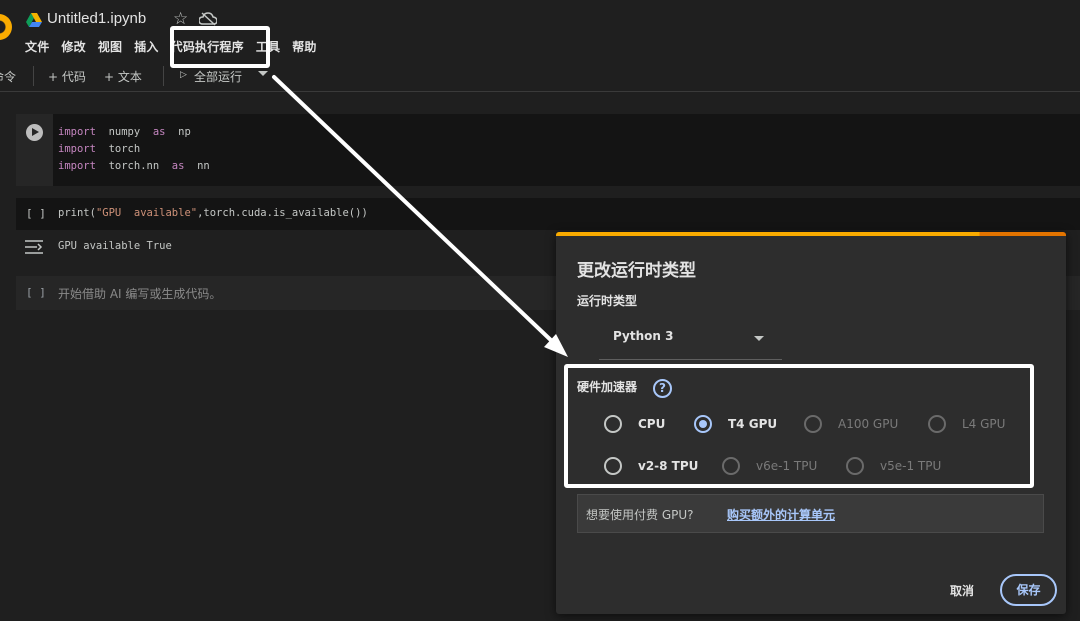  I want to click on paid-gpu-notice: 想要使用付费 GPU? 购买额外的计算单元, so click(810, 513).